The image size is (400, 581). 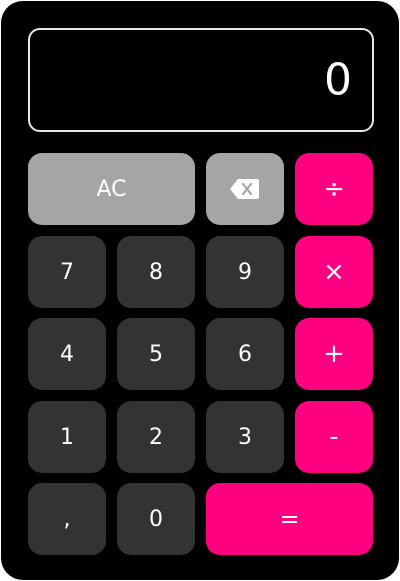 What do you see at coordinates (111, 189) in the screenshot?
I see `clear-button: AC` at bounding box center [111, 189].